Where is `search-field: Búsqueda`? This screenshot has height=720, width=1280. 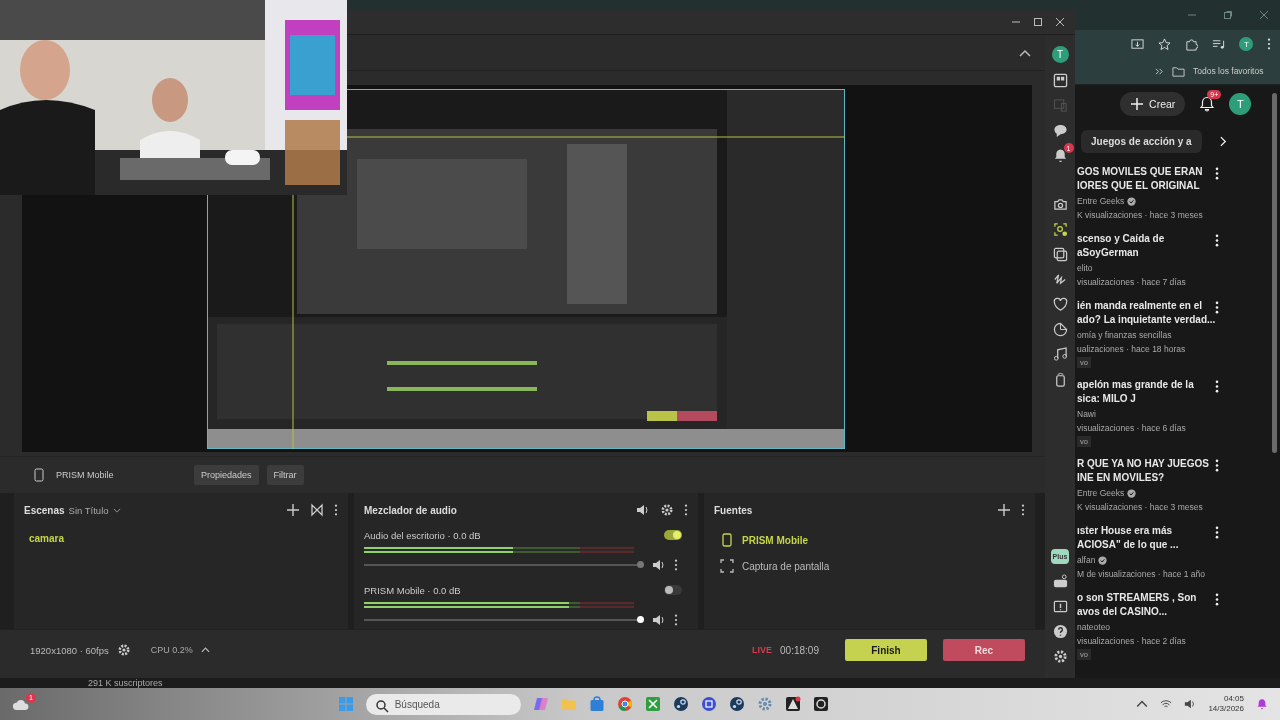
search-field: Búsqueda is located at coordinates (443, 704).